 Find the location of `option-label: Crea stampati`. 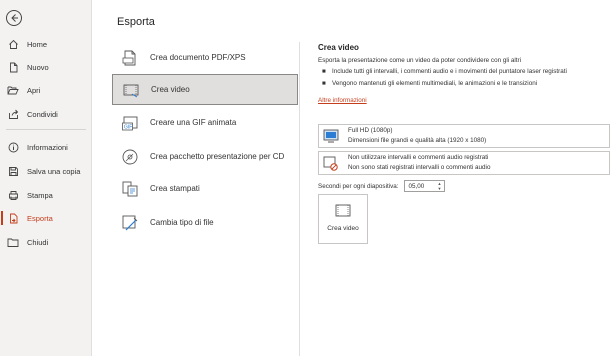

option-label: Crea stampati is located at coordinates (175, 188).